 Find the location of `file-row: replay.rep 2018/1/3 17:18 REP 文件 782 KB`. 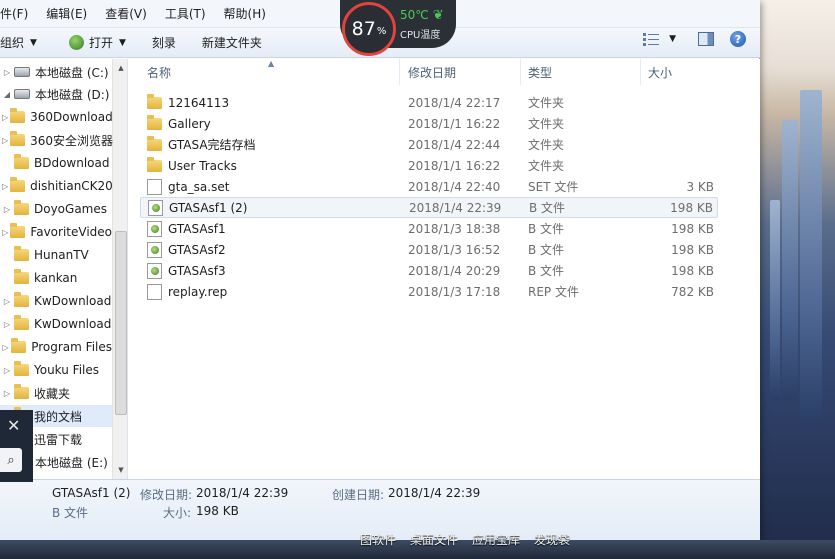

file-row: replay.rep 2018/1/3 17:18 REP 文件 782 KB is located at coordinates (429, 291).